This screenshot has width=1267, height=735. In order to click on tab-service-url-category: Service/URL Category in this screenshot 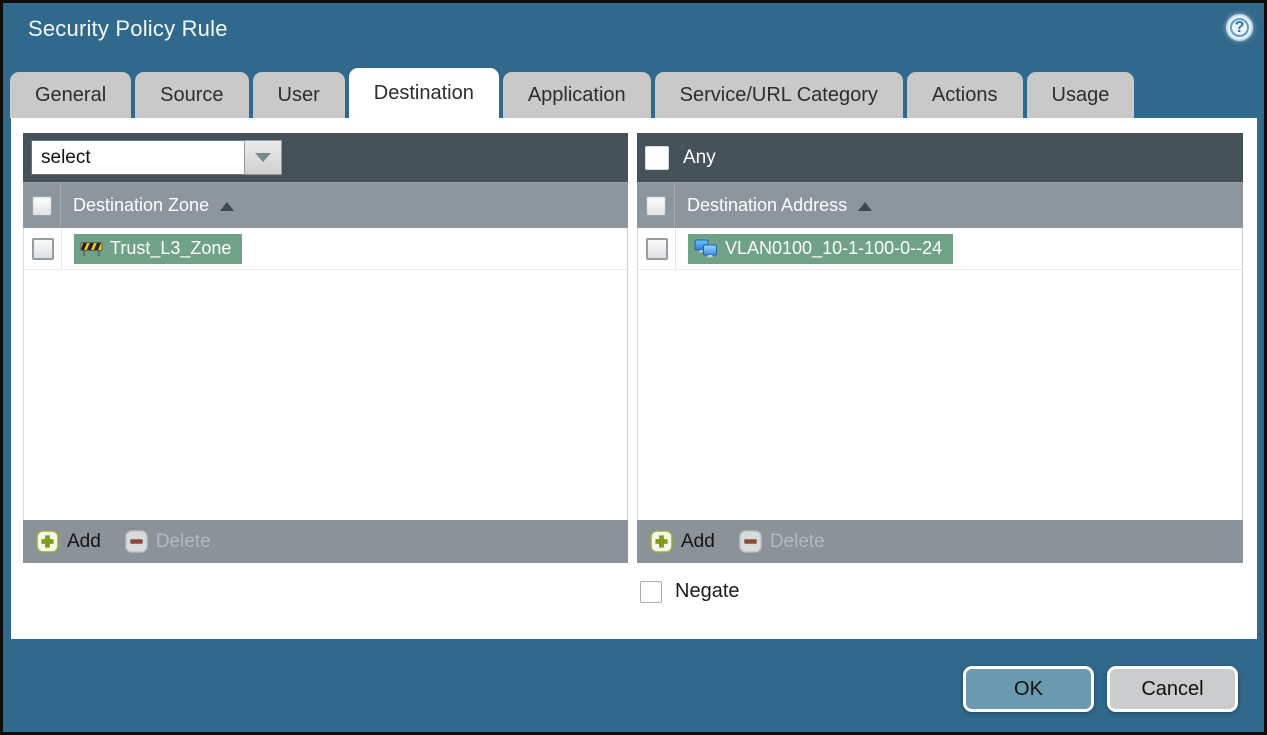, I will do `click(778, 95)`.